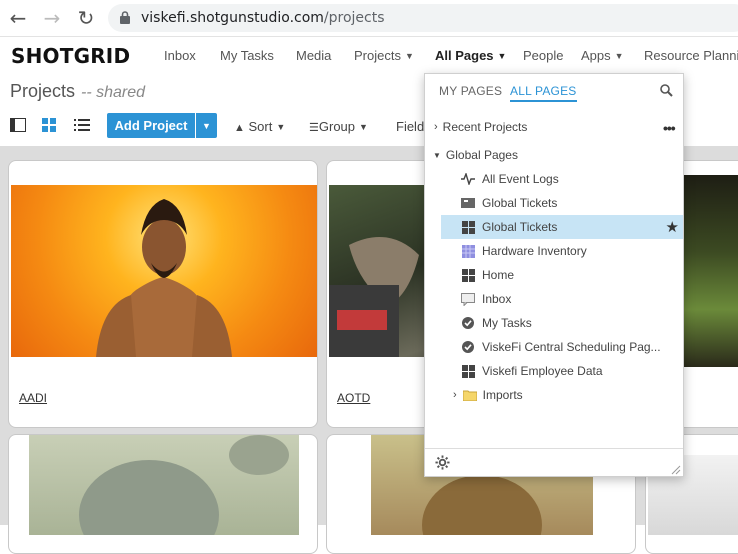 The image size is (738, 554). What do you see at coordinates (554, 127) in the screenshot?
I see `recent-projects-item: › Recent Projects` at bounding box center [554, 127].